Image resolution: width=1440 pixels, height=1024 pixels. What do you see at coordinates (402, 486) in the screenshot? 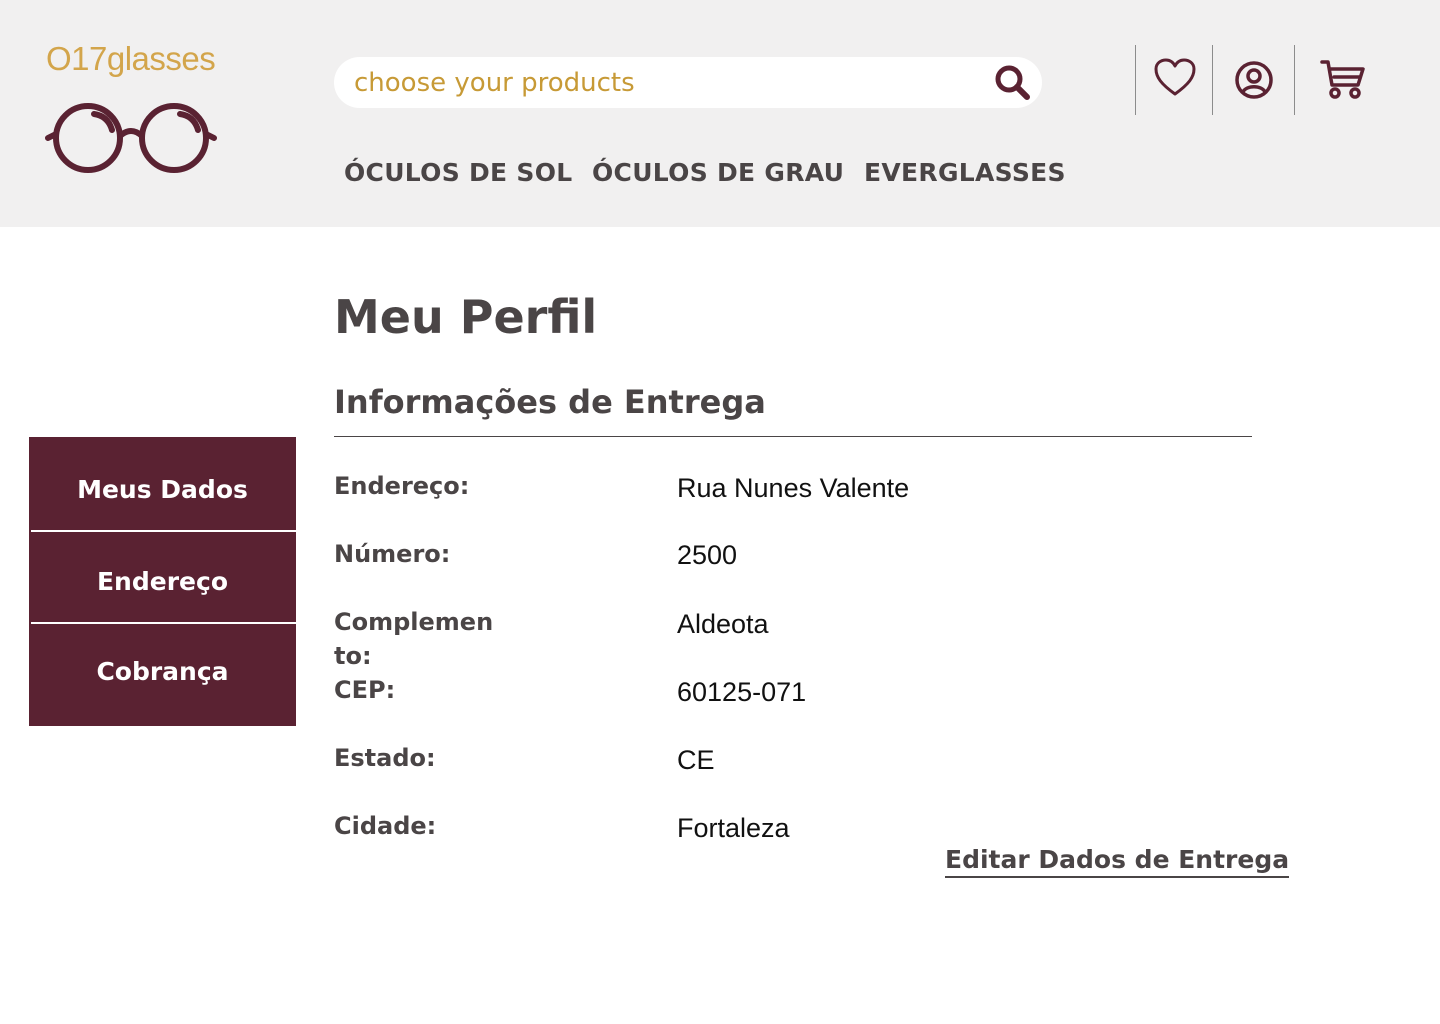
I see `field-label-endereco: Endereço:` at bounding box center [402, 486].